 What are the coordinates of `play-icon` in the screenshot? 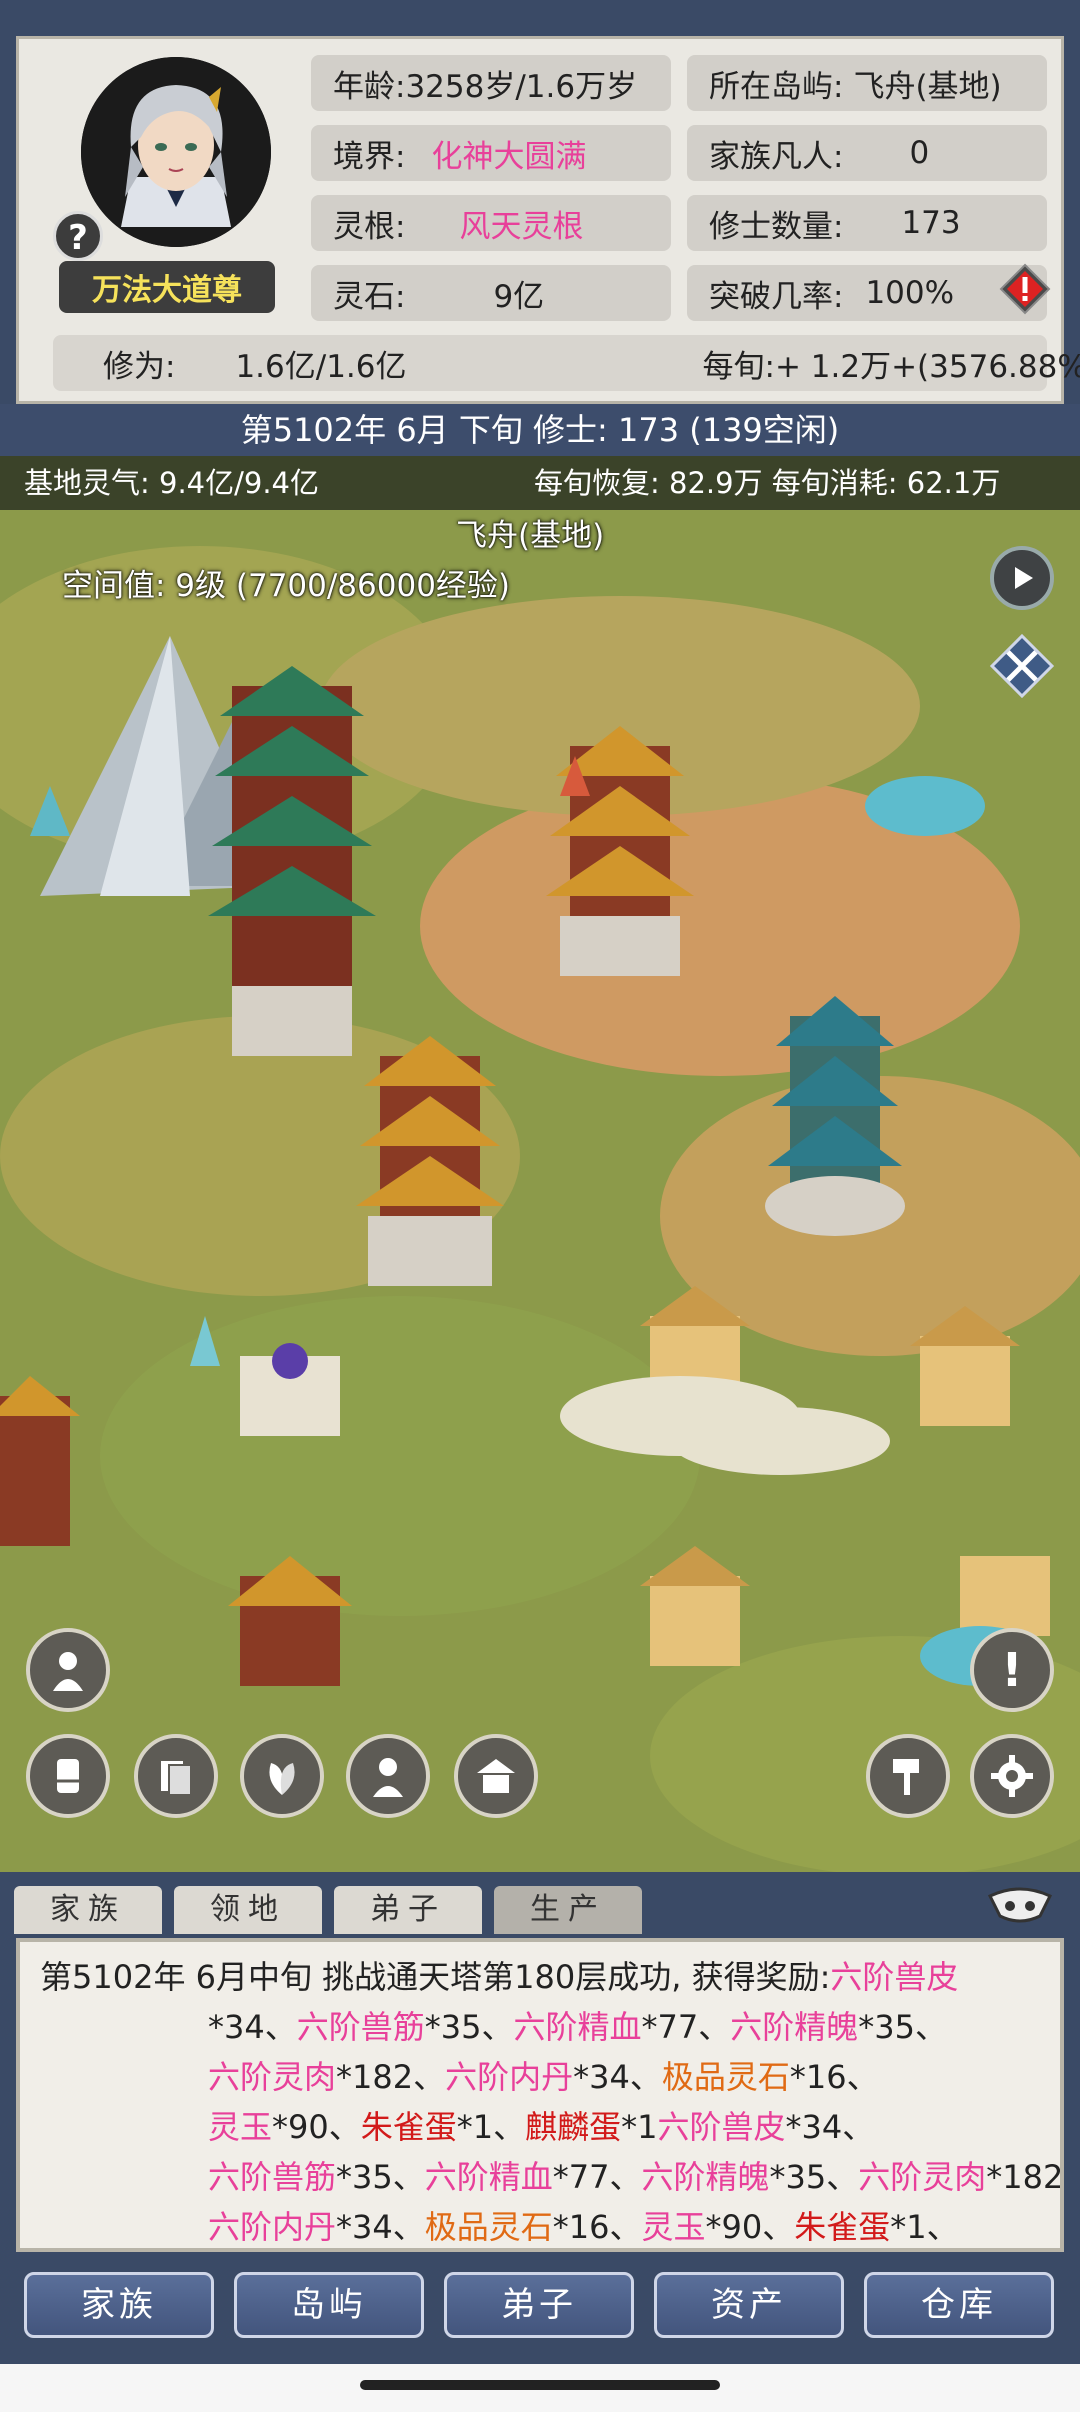 It's located at (1024, 578).